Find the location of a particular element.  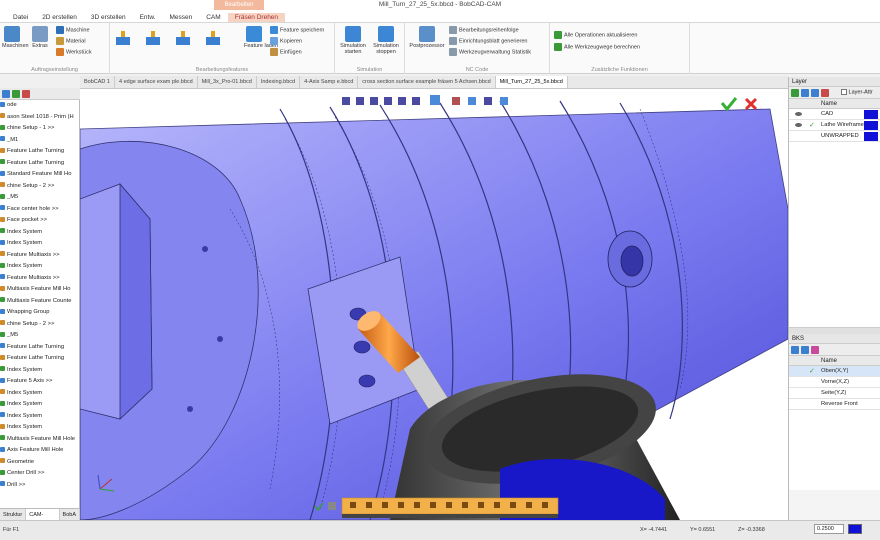

delete-icon is located at coordinates (26, 94).